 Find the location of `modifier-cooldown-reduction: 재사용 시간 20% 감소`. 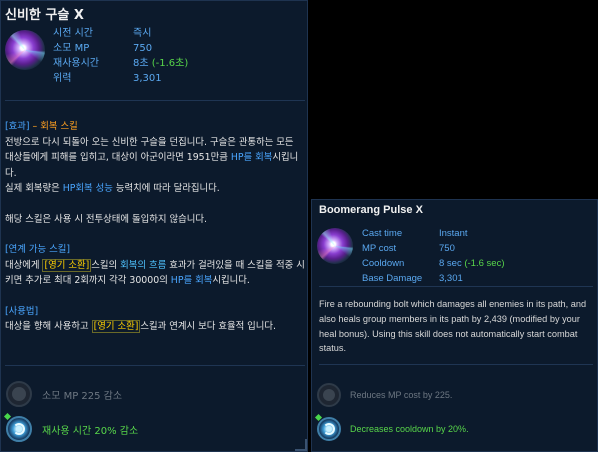

modifier-cooldown-reduction: 재사용 시간 20% 감소 is located at coordinates (72, 429).